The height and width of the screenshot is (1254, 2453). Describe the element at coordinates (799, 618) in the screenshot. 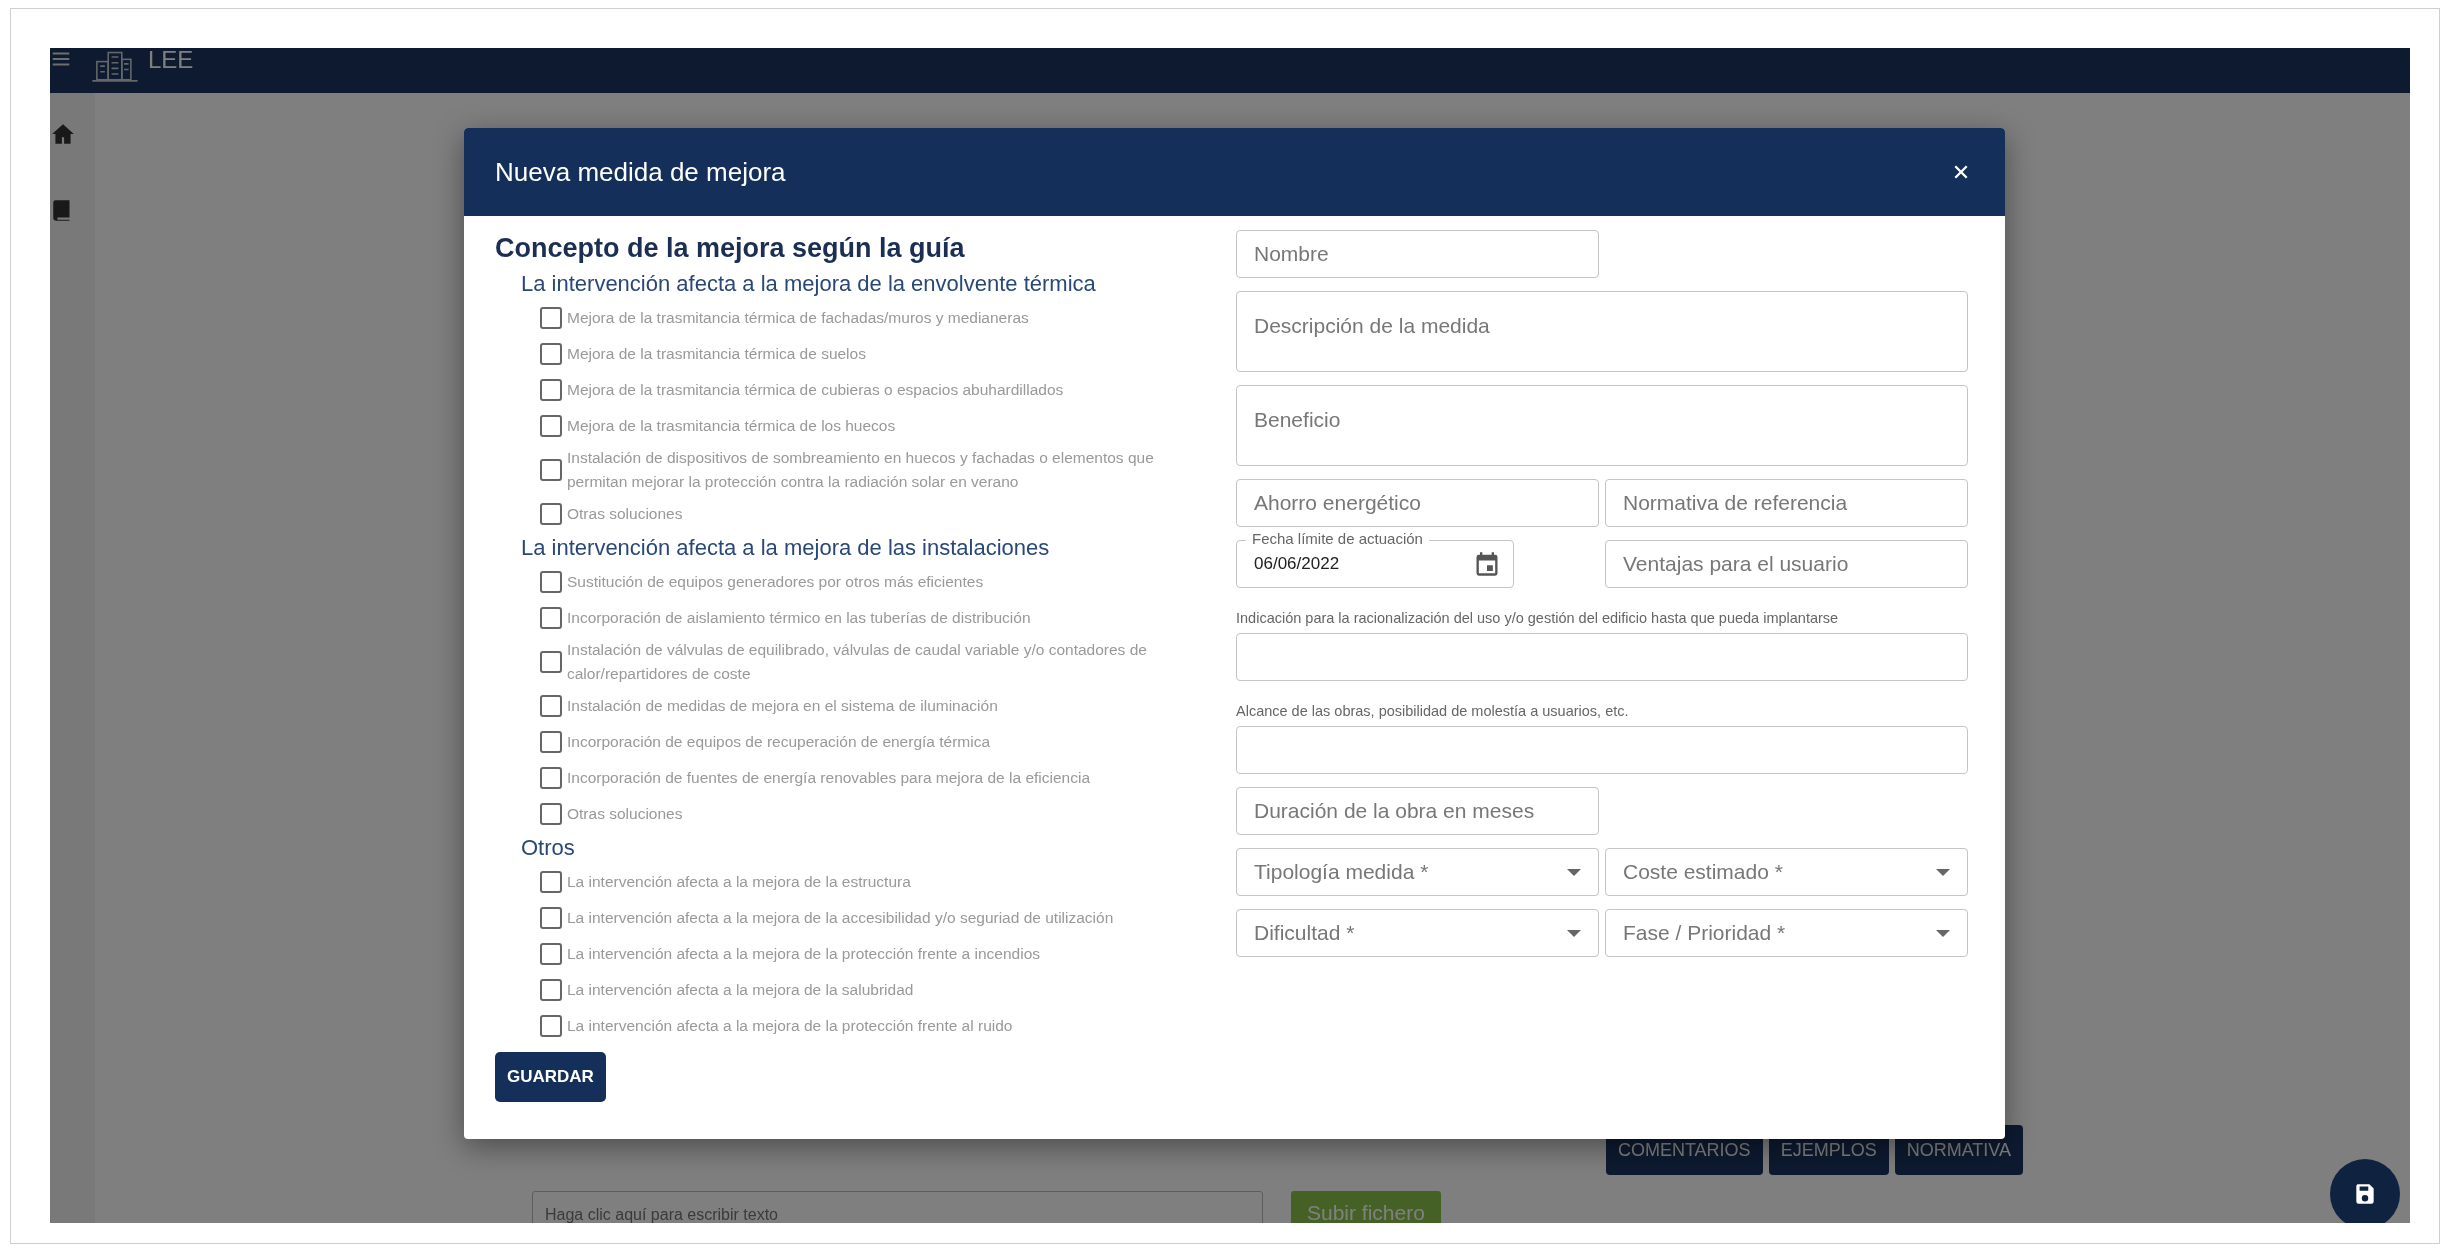

I see `option-label: Incorporación de aislamiento térmico en las tuberías de distribución` at that location.